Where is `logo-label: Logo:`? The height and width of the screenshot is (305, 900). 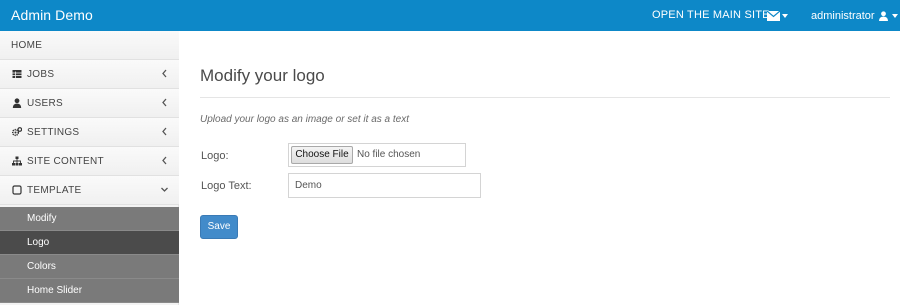
logo-label: Logo: is located at coordinates (215, 156).